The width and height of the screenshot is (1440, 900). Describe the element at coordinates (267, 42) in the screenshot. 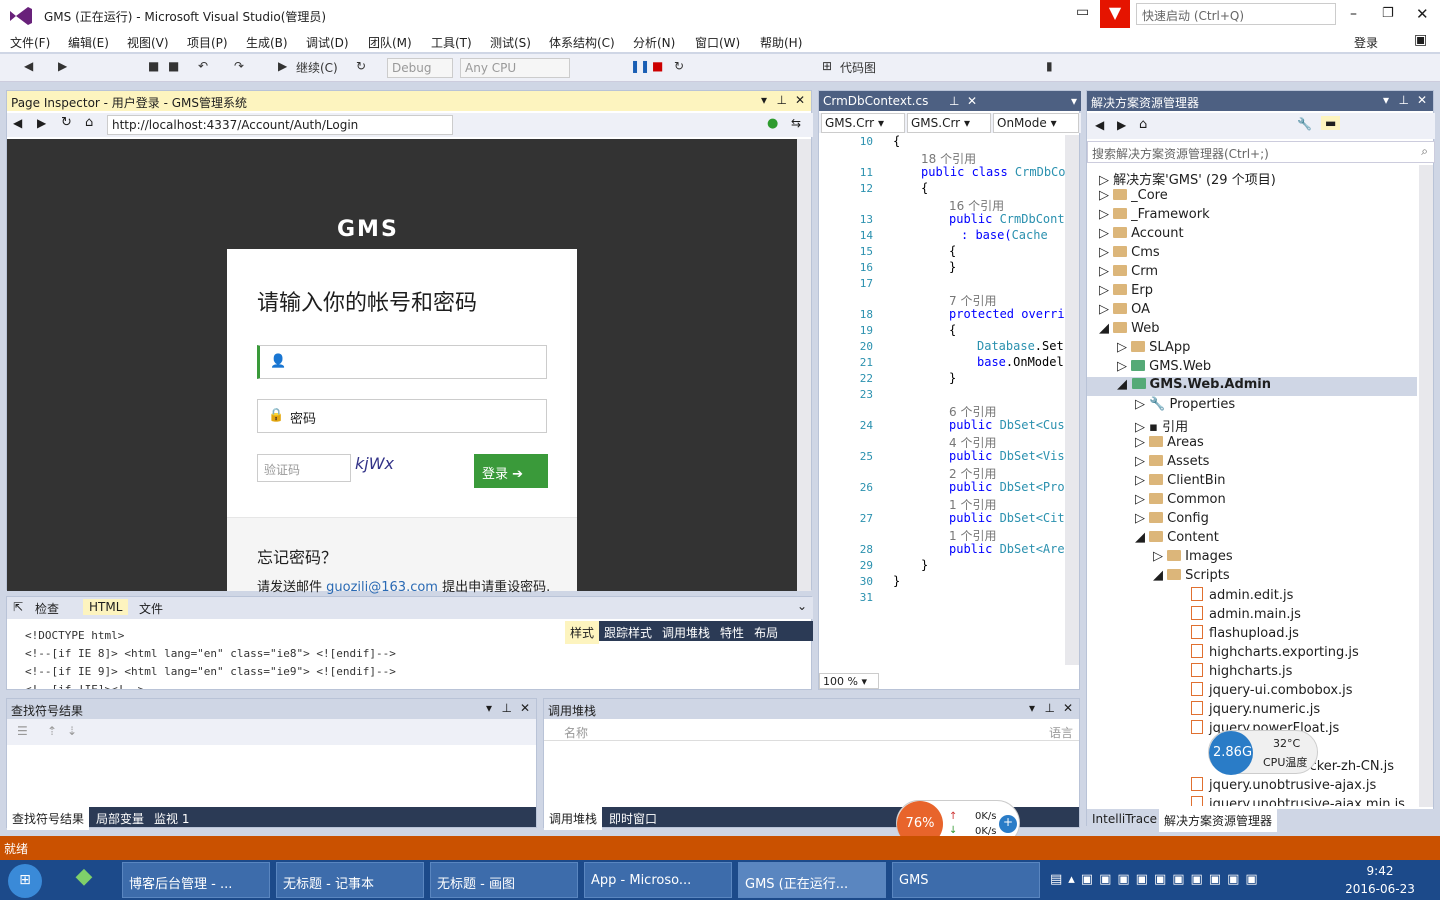

I see `menu-build: 生成(B)` at that location.